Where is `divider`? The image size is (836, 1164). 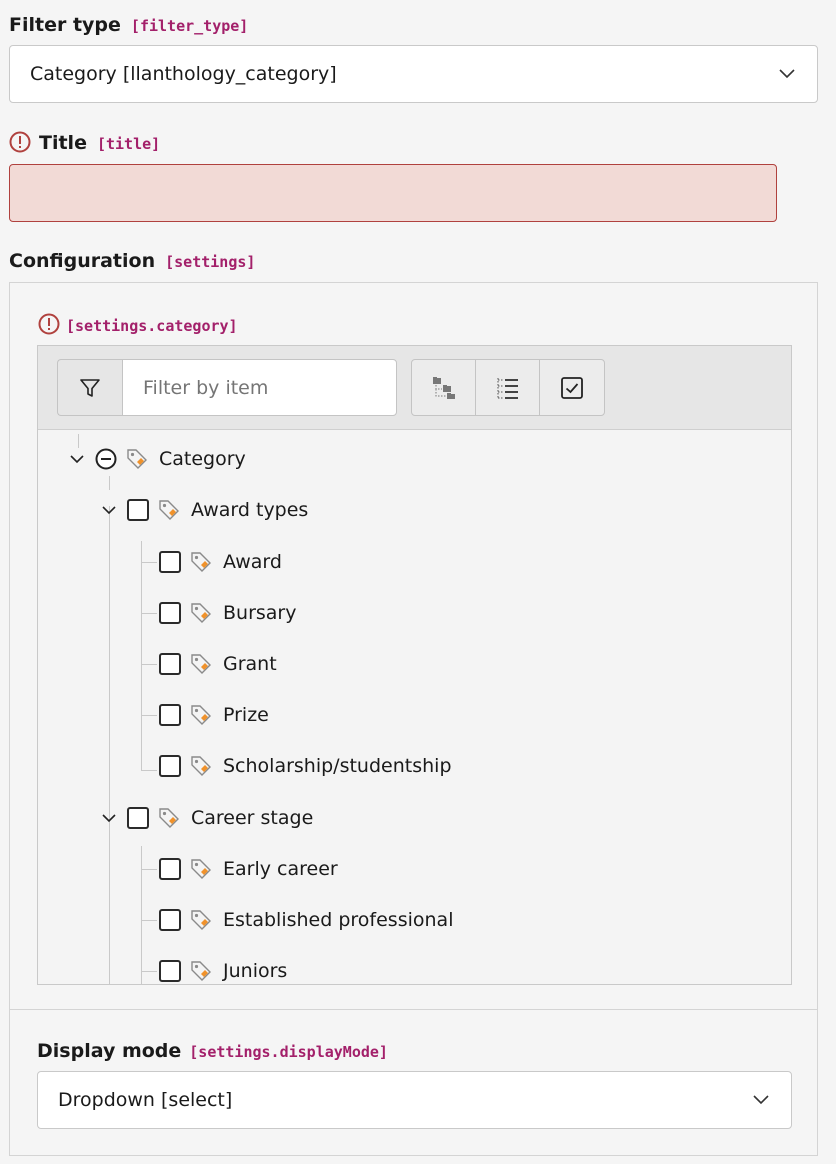 divider is located at coordinates (413, 1009).